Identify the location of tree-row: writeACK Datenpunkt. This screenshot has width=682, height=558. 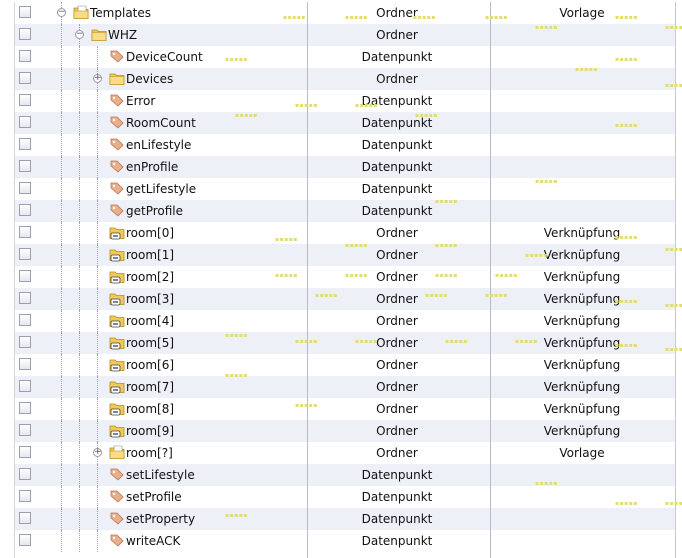
(345, 541).